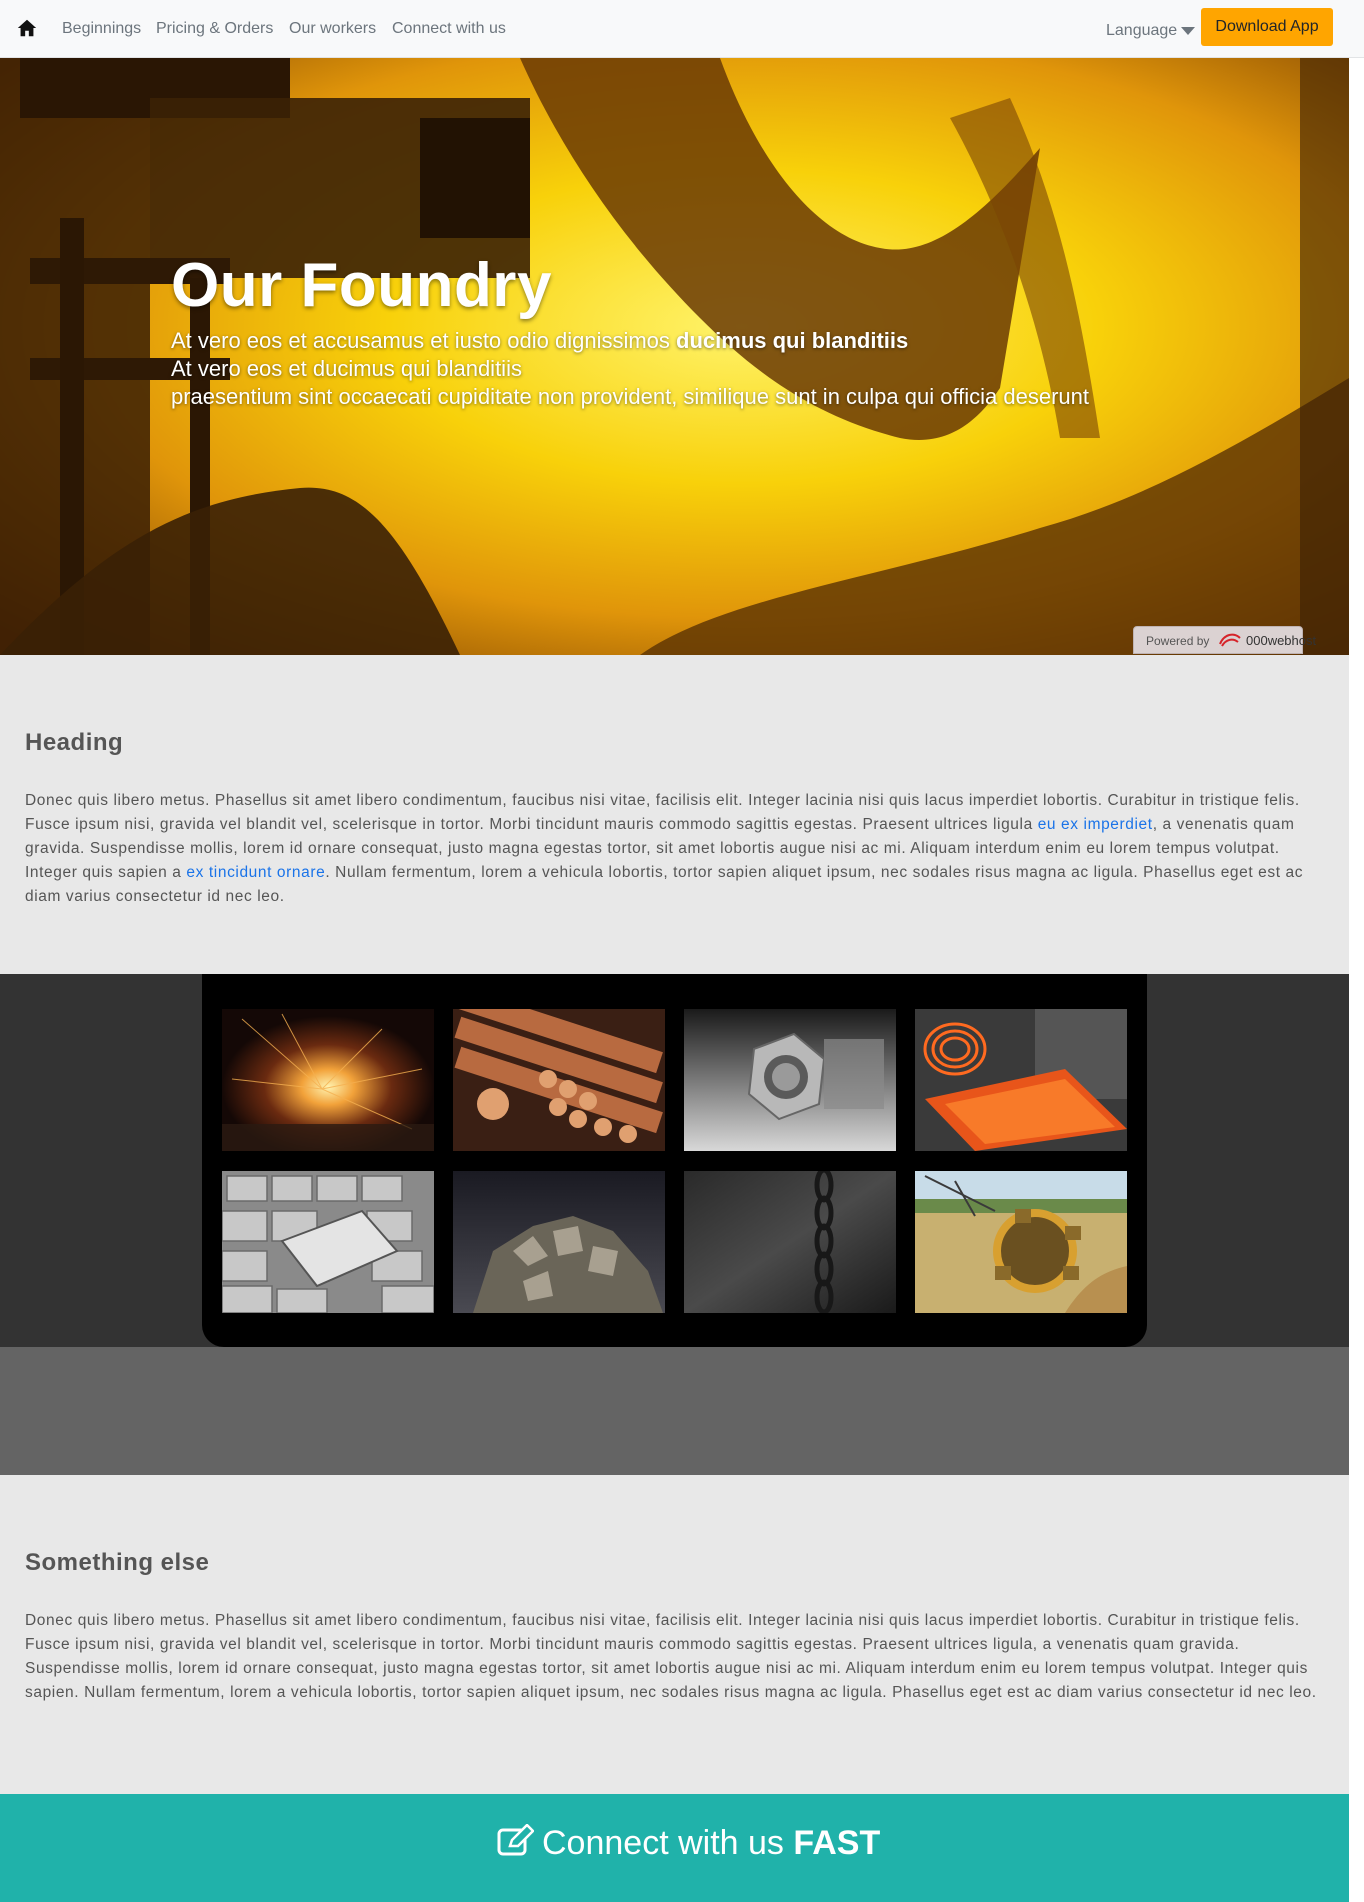 The image size is (1364, 1902). What do you see at coordinates (515, 1840) in the screenshot?
I see `edit-icon` at bounding box center [515, 1840].